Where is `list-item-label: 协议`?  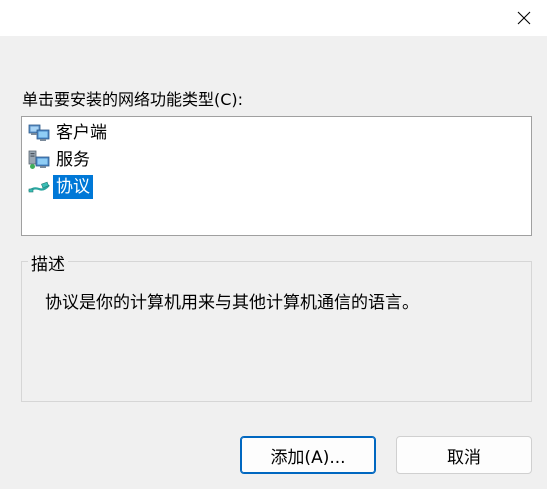 list-item-label: 协议 is located at coordinates (73, 187).